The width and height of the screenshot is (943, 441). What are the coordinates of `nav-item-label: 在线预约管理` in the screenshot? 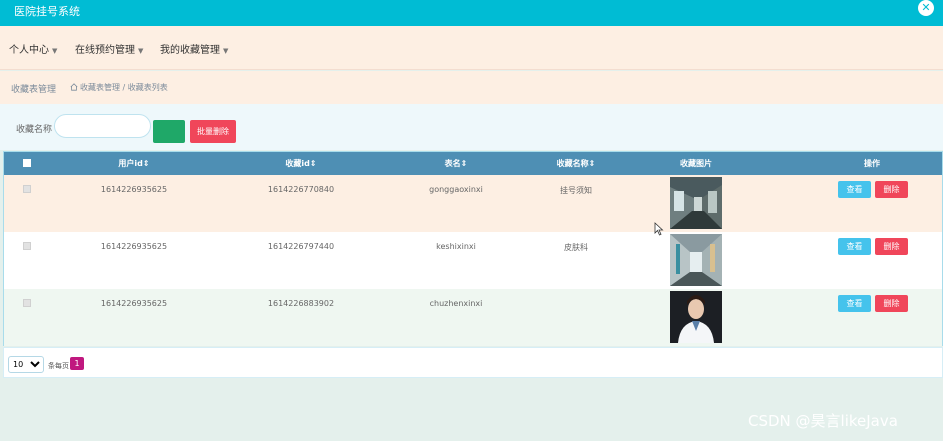 It's located at (105, 50).